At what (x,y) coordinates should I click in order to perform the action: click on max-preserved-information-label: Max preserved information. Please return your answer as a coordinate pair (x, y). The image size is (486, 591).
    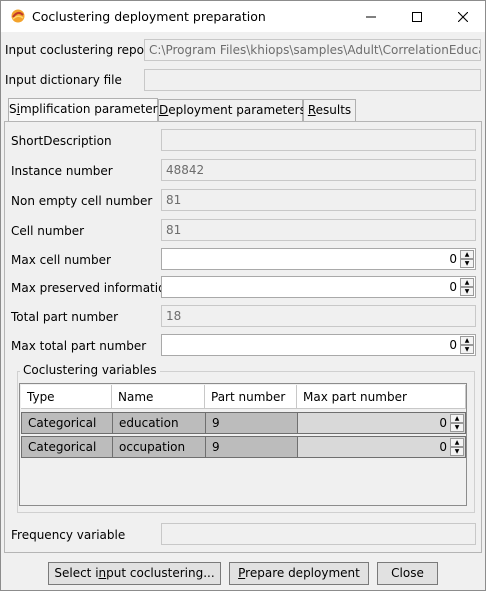
    Looking at the image, I should click on (92, 288).